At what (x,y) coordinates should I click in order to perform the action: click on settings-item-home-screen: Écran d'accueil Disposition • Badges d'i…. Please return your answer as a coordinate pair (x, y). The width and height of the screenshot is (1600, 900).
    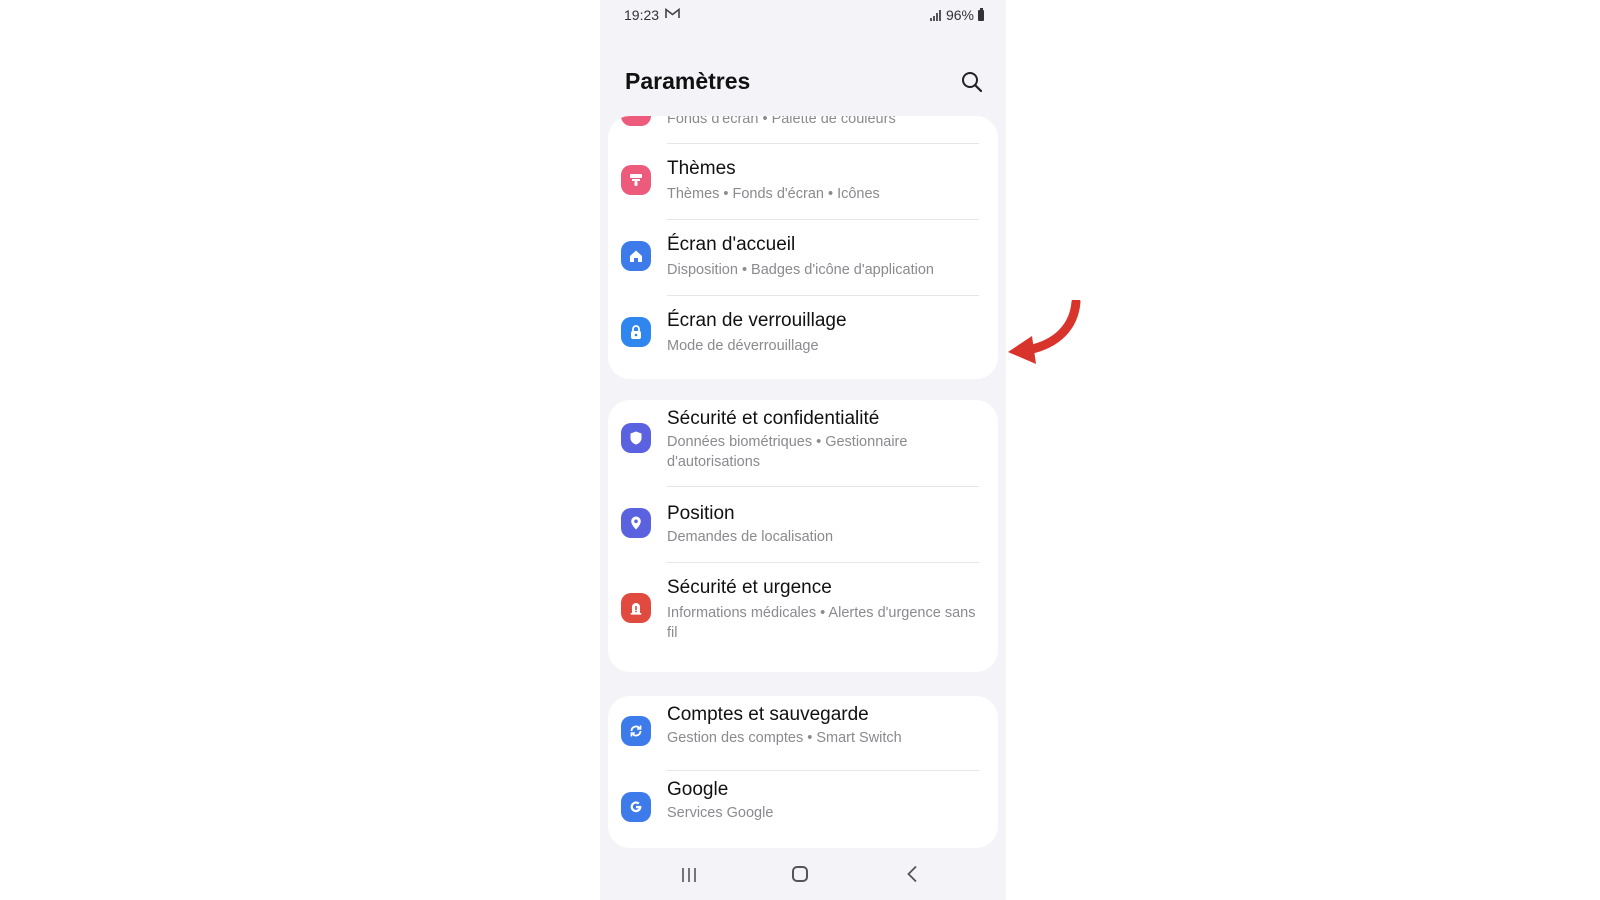
    Looking at the image, I should click on (803, 258).